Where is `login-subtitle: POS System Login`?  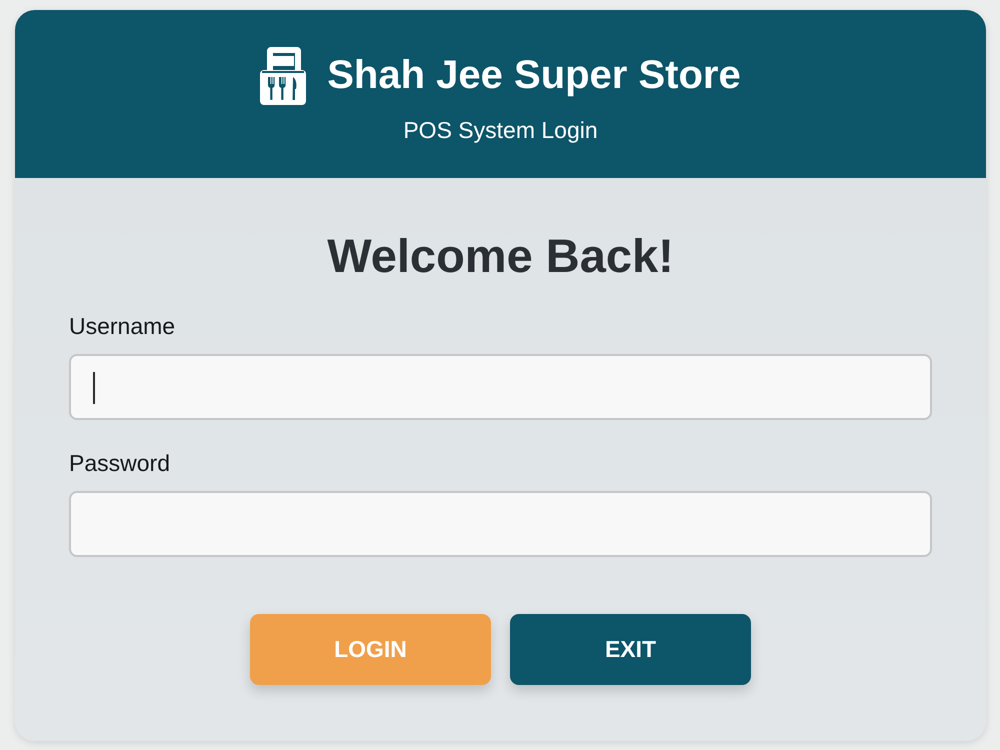 login-subtitle: POS System Login is located at coordinates (500, 130).